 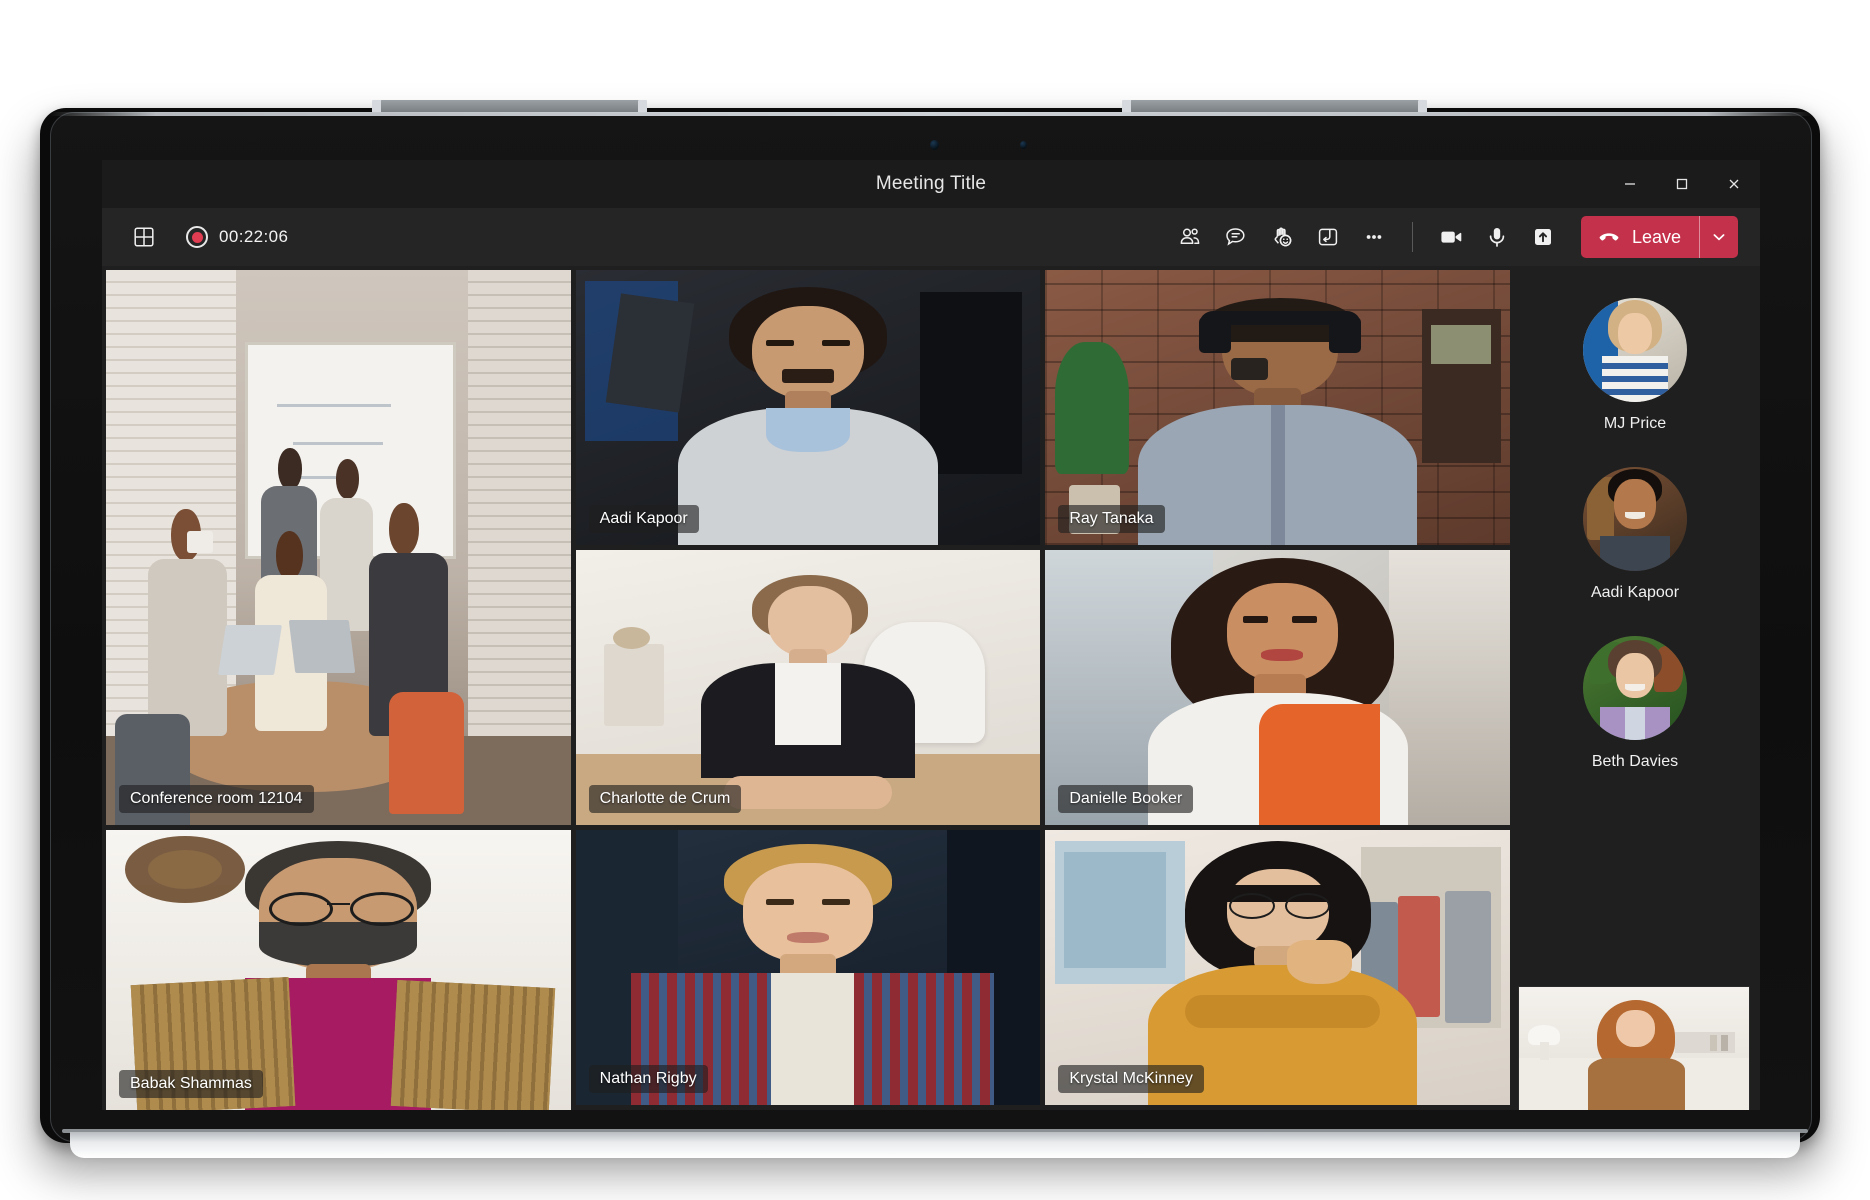 What do you see at coordinates (191, 1084) in the screenshot?
I see `tile-name-label: Babak Shammas` at bounding box center [191, 1084].